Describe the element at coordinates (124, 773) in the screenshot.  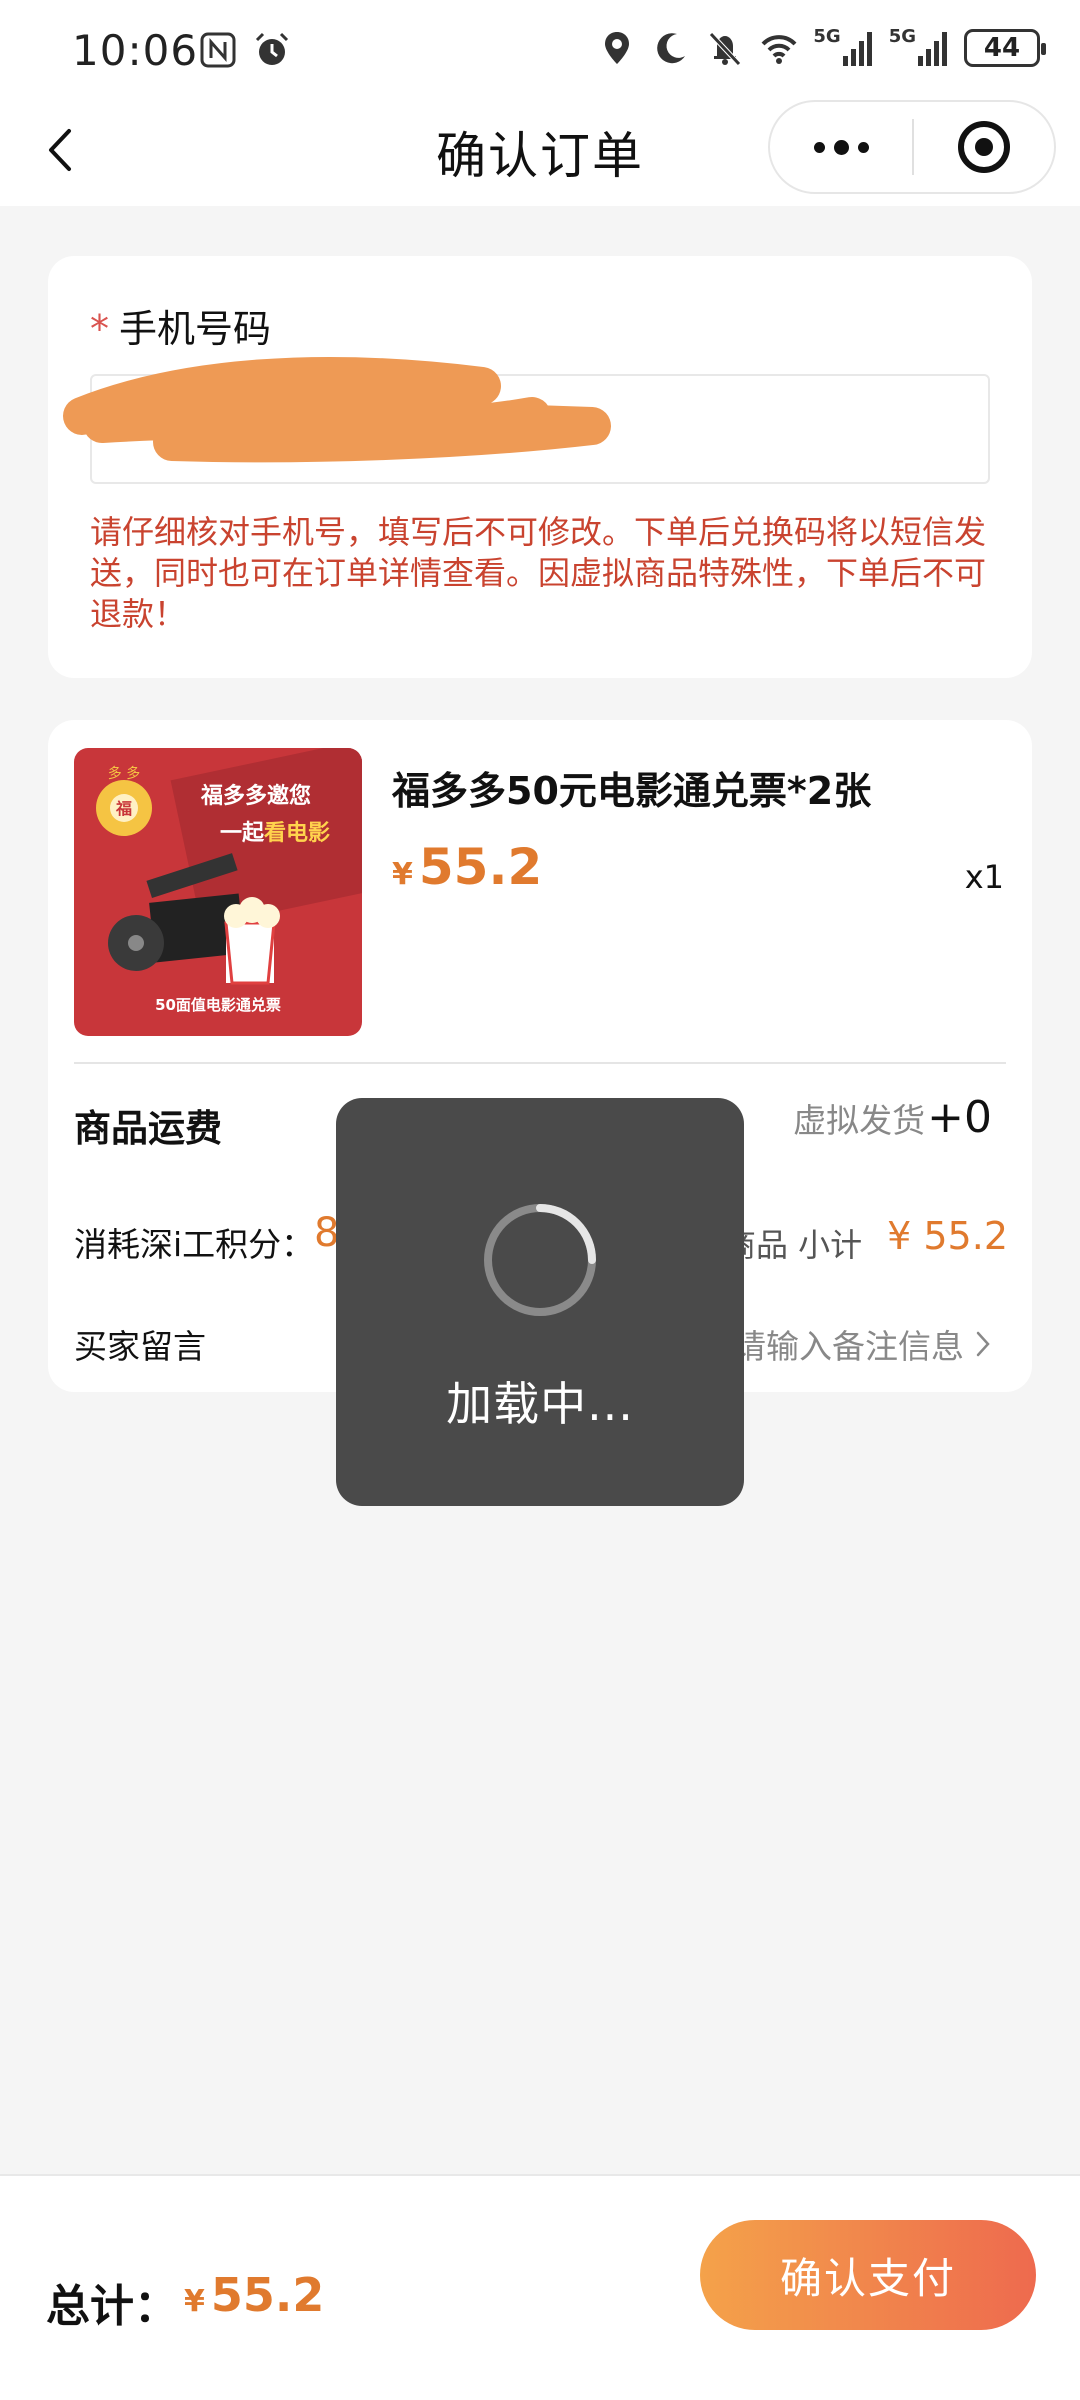
I see `thumb-brand-text: 多 多` at that location.